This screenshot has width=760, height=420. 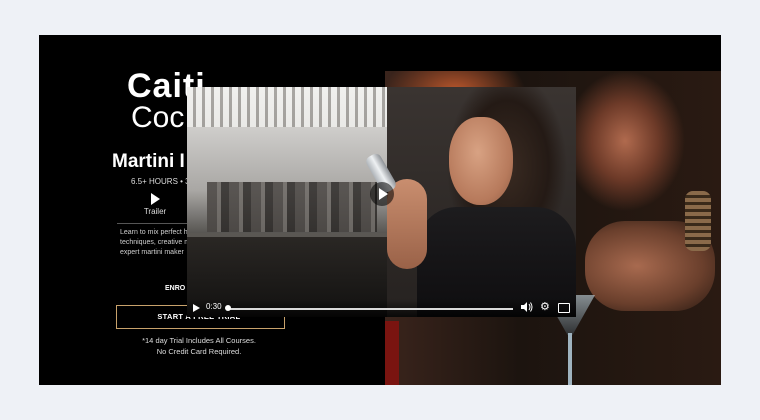 I want to click on trial-note-line1: *14 day Trial Includes All Courses., so click(x=199, y=340).